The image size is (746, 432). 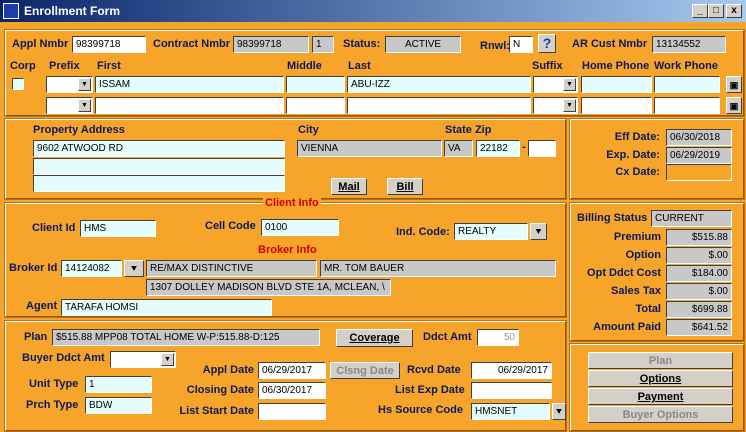 What do you see at coordinates (54, 384) in the screenshot?
I see `unit-type-label: Unit Type` at bounding box center [54, 384].